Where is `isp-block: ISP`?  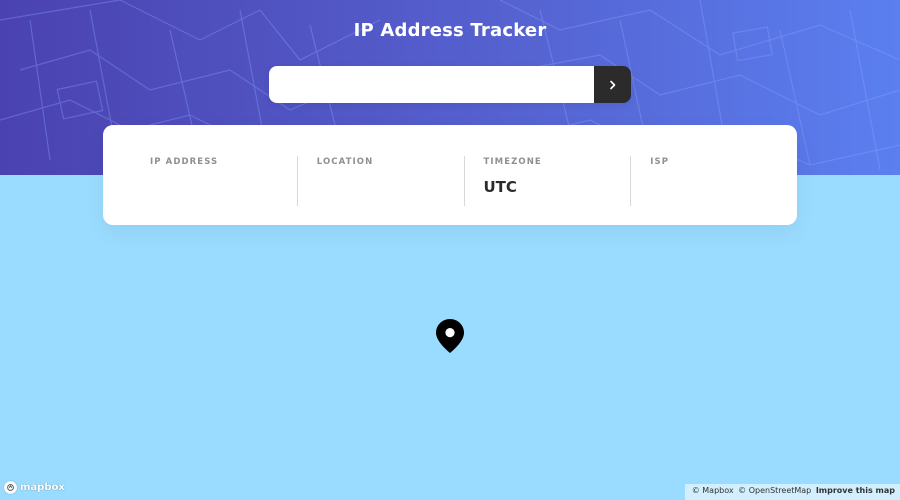 isp-block: ISP is located at coordinates (713, 175).